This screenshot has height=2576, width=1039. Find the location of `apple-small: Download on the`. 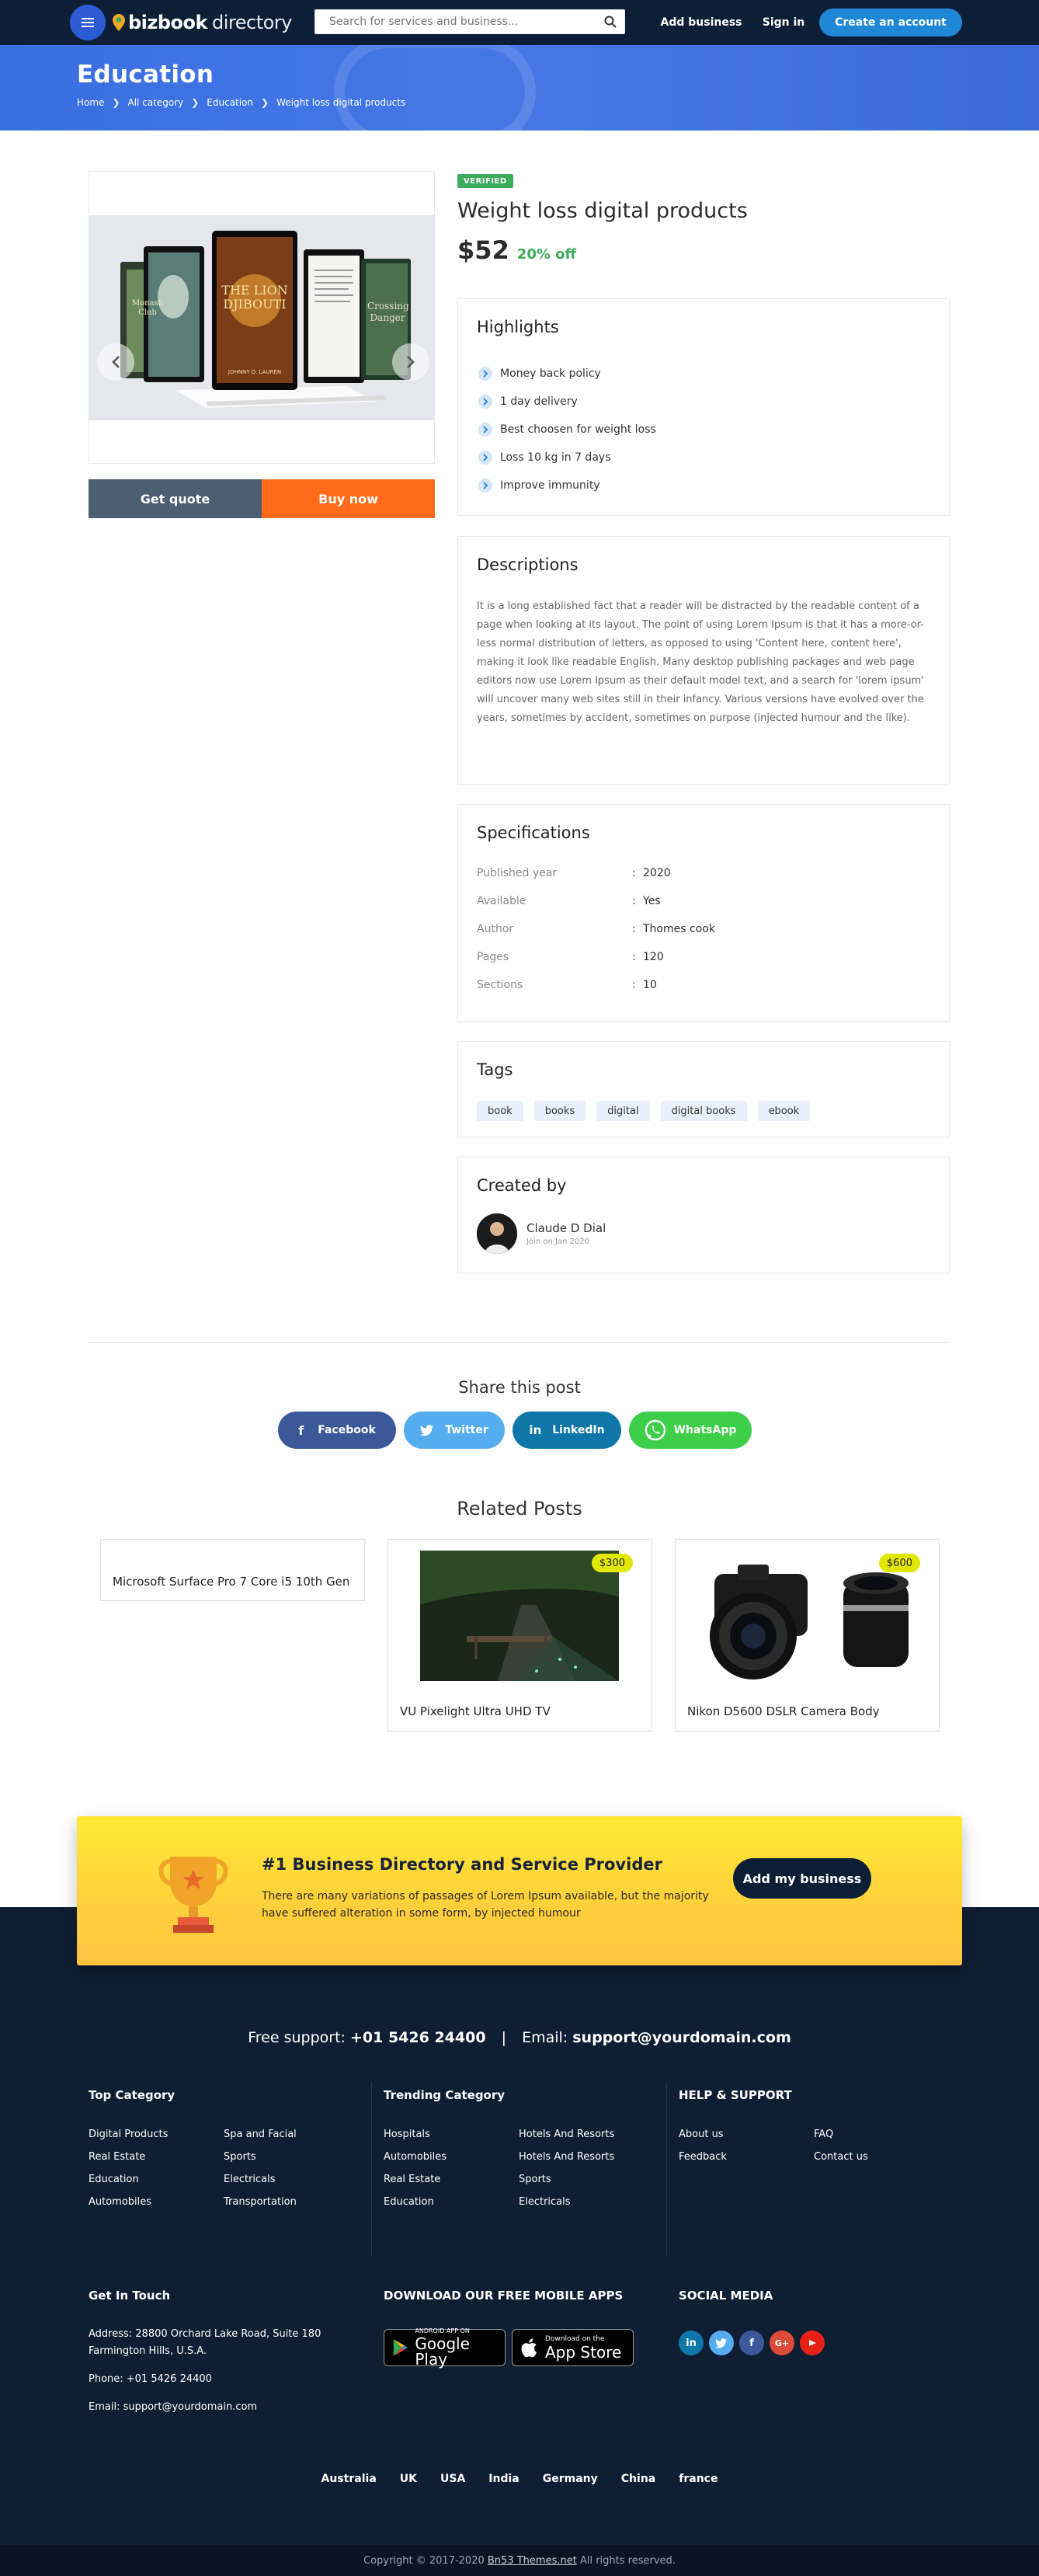

apple-small: Download on the is located at coordinates (575, 2339).